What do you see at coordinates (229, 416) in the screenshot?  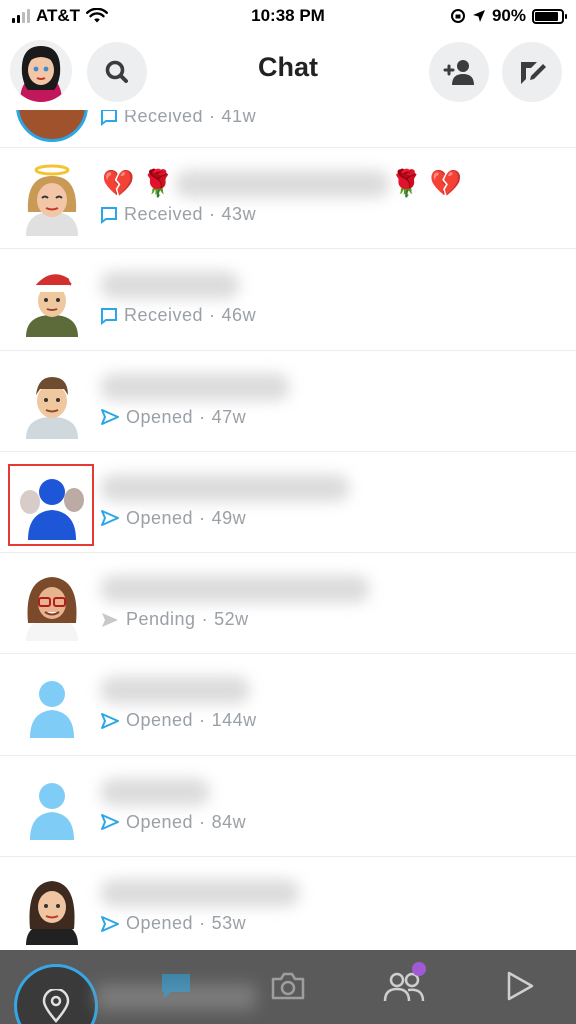 I see `chat-age: 47w` at bounding box center [229, 416].